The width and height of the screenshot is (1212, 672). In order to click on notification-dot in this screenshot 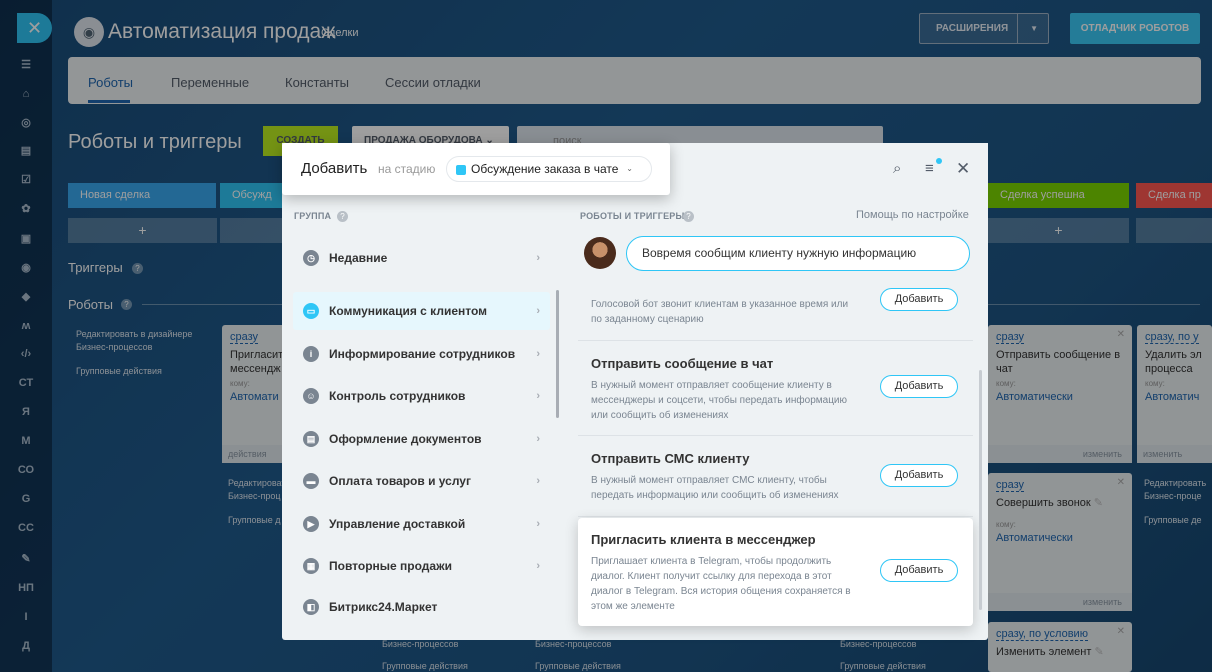, I will do `click(939, 161)`.